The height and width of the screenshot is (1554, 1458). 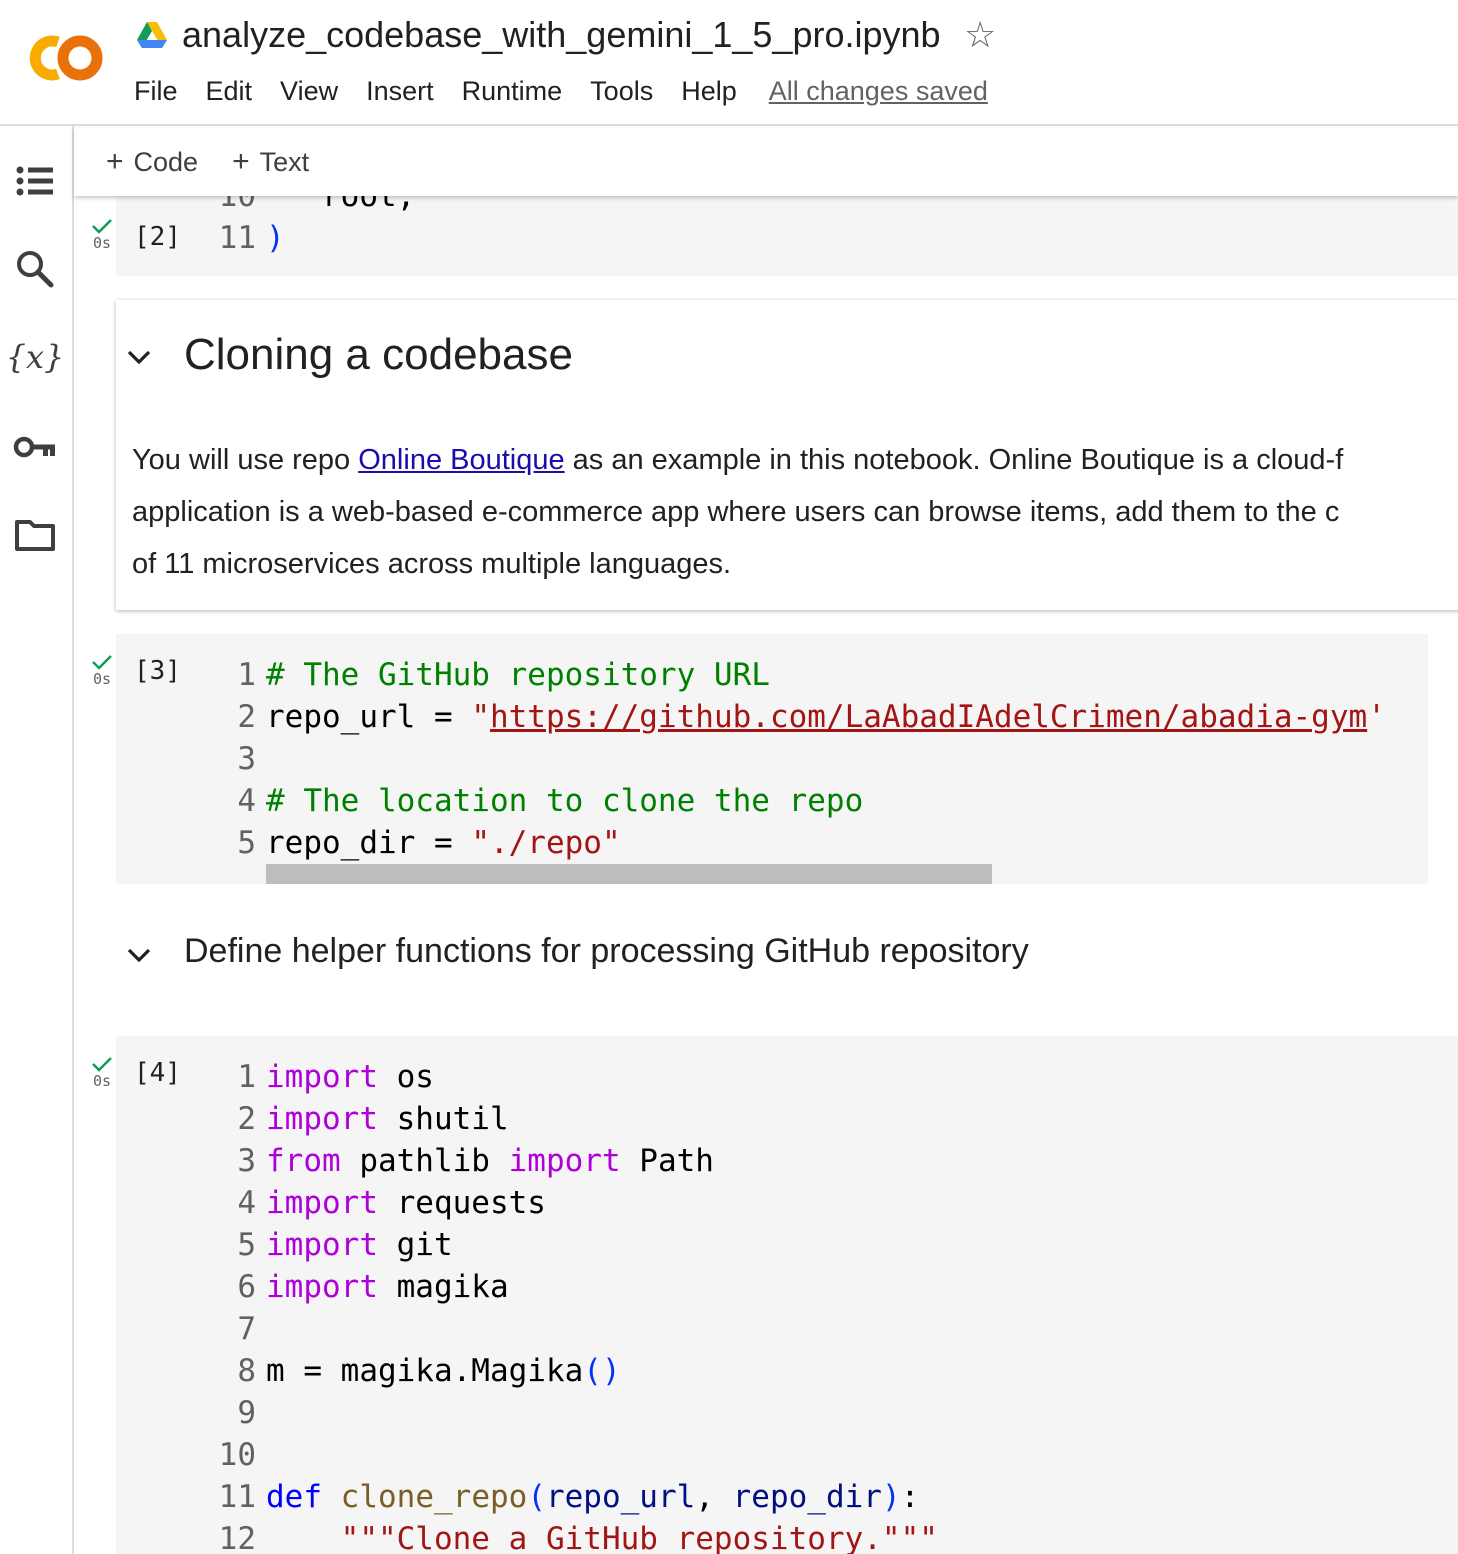 What do you see at coordinates (461, 460) in the screenshot?
I see `online-boutique-link: Online Boutique` at bounding box center [461, 460].